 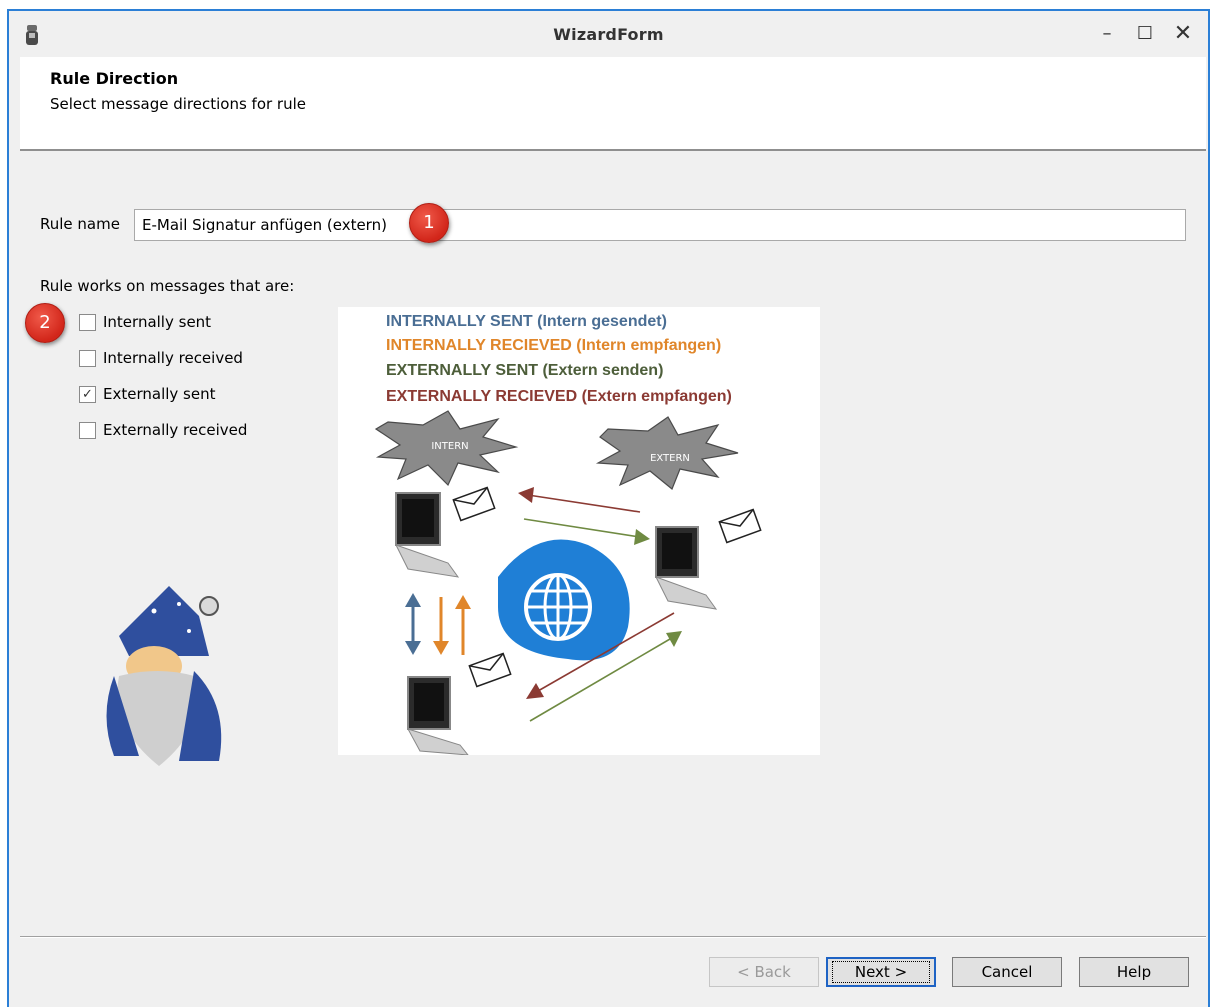 I want to click on rule-name-label: Rule name, so click(x=80, y=224).